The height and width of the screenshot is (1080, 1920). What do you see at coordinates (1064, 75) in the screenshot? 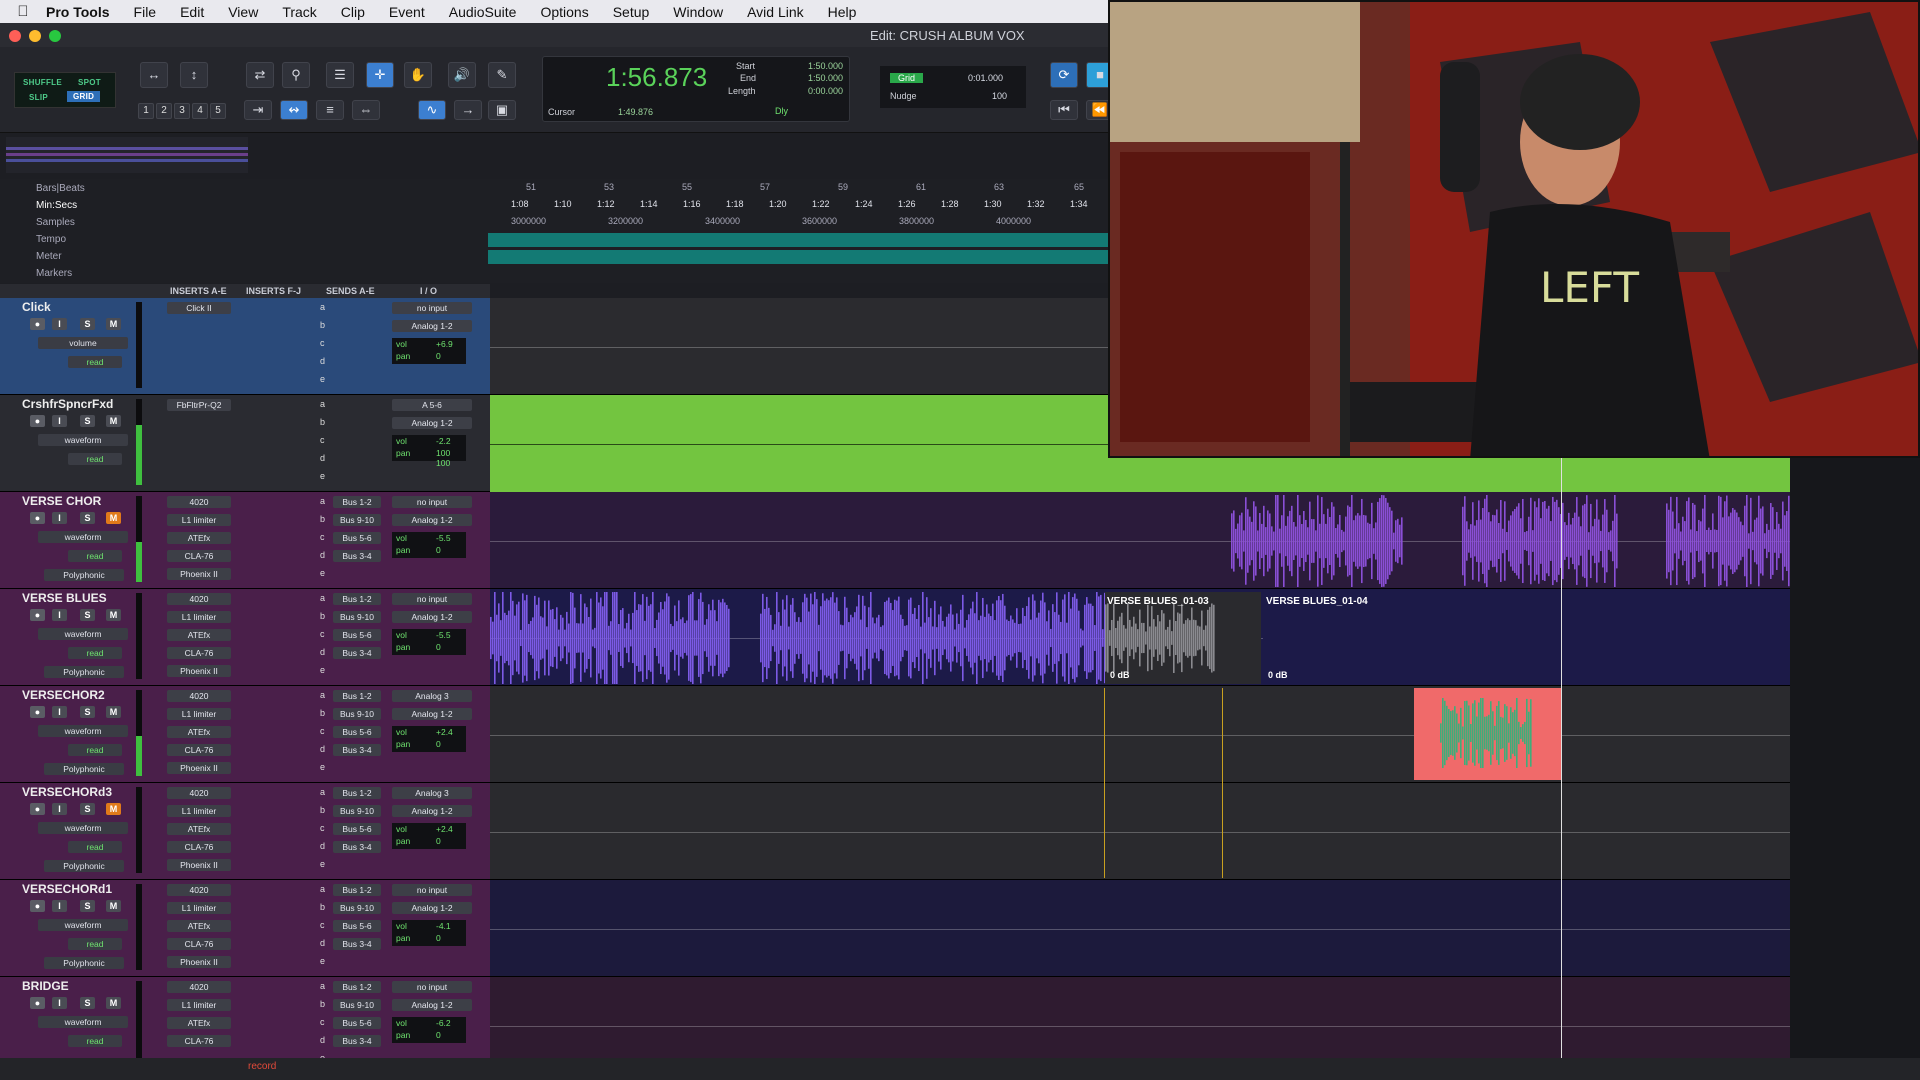
I see `loop-playback-icon: ⟳` at bounding box center [1064, 75].